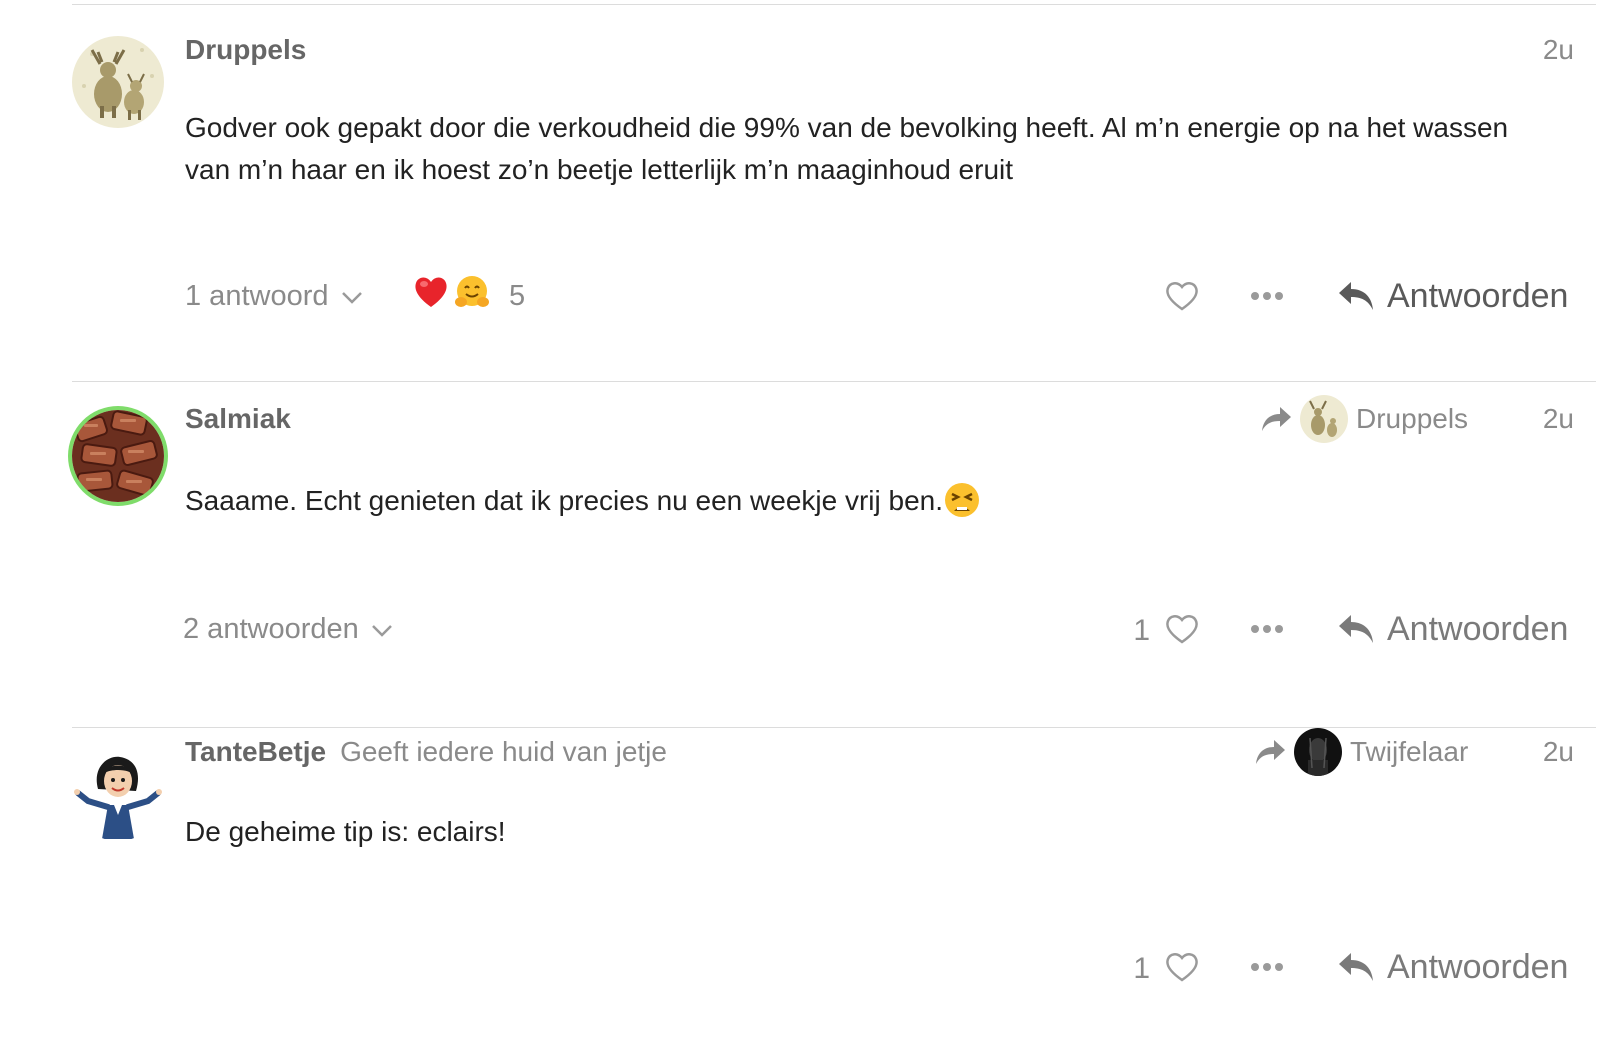  I want to click on replies-count-label: 2 antwoorden, so click(271, 628).